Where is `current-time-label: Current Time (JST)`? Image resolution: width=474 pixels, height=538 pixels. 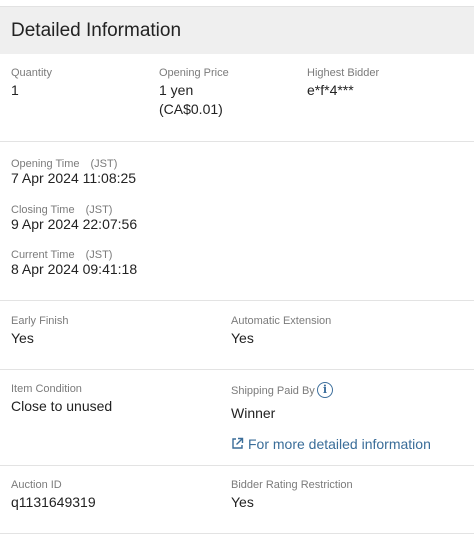
current-time-label: Current Time (JST) is located at coordinates (62, 255).